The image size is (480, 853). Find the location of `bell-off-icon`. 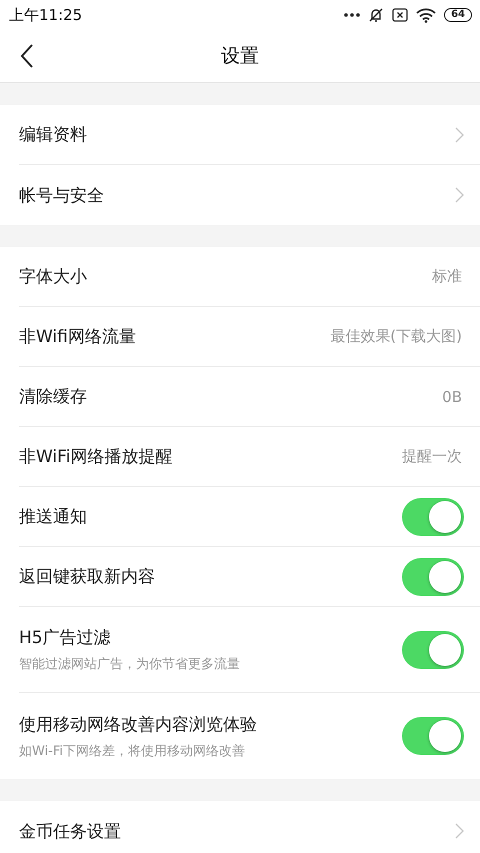

bell-off-icon is located at coordinates (376, 15).